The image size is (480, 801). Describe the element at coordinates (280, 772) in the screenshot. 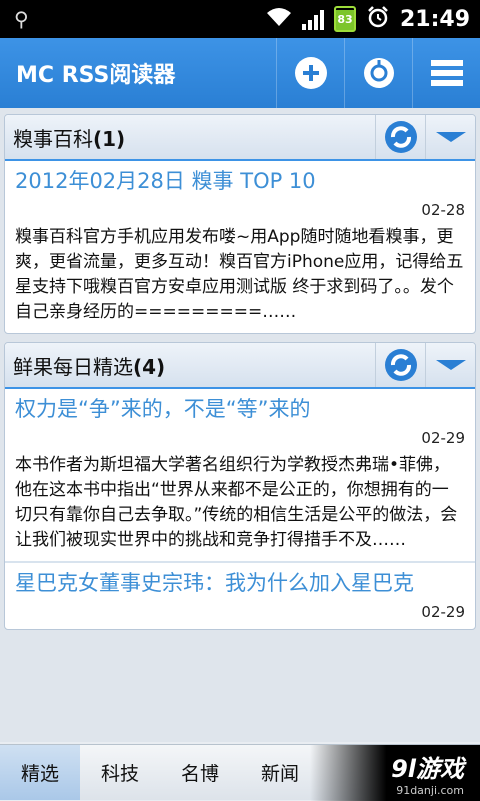

I see `tab-news: 新闻` at that location.